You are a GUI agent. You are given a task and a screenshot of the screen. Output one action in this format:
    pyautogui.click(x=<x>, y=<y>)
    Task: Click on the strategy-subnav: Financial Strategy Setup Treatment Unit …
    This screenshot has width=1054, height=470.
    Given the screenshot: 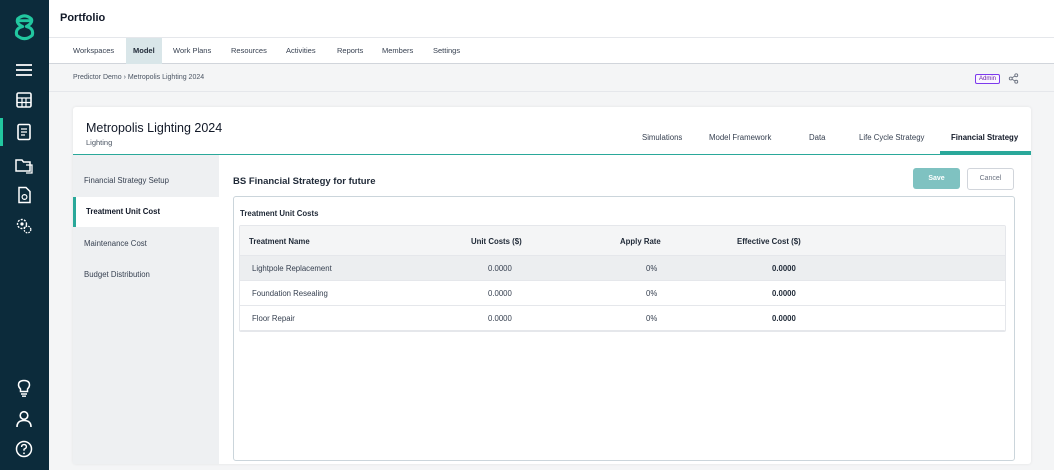 What is the action you would take?
    pyautogui.click(x=146, y=309)
    